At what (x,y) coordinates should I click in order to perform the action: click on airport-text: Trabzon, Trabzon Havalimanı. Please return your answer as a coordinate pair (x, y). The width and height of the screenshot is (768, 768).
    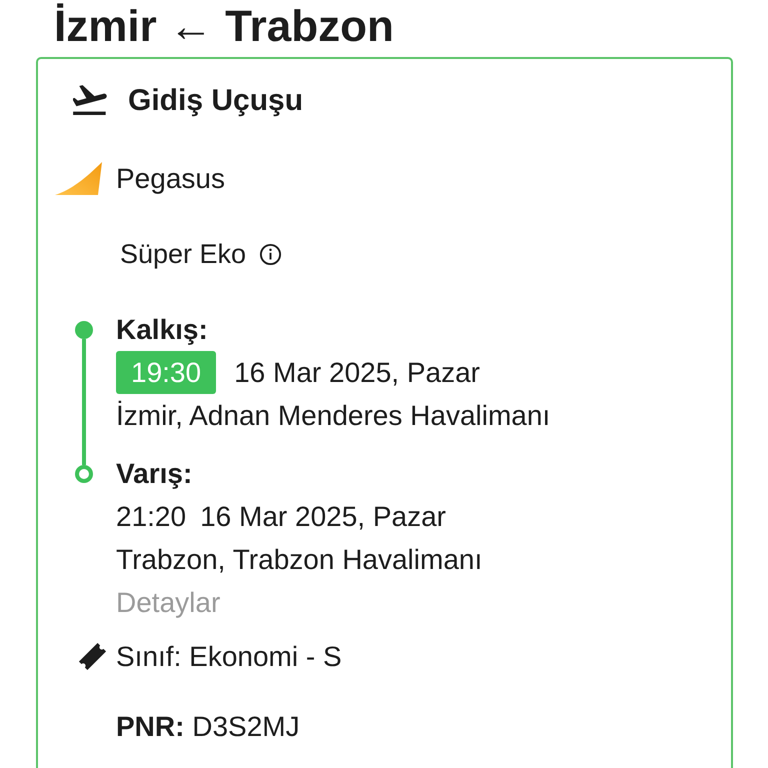
    Looking at the image, I should click on (300, 560).